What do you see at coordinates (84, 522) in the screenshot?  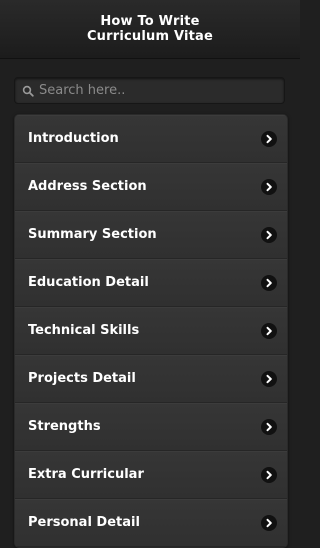 I see `list-item-label: Personal Detail` at bounding box center [84, 522].